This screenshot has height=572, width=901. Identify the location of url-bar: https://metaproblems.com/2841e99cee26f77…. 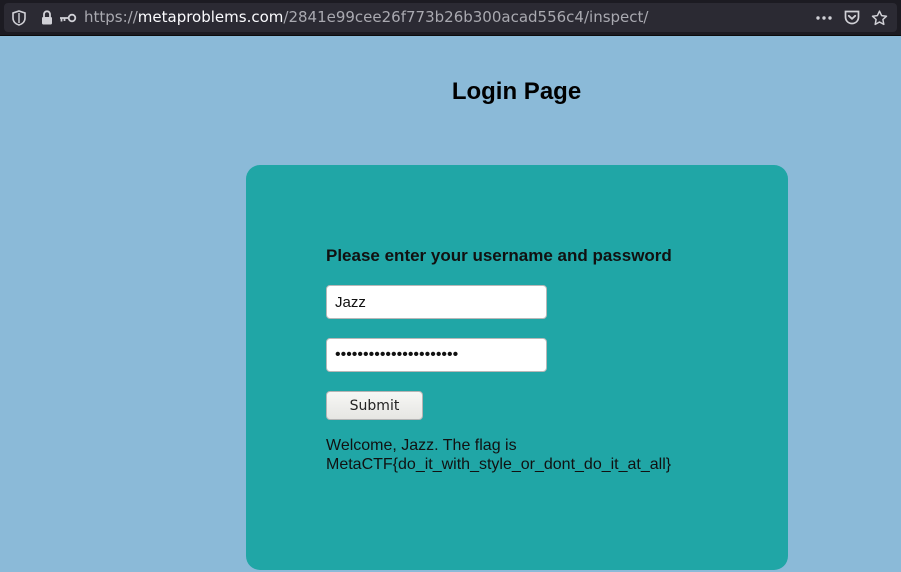
(450, 17).